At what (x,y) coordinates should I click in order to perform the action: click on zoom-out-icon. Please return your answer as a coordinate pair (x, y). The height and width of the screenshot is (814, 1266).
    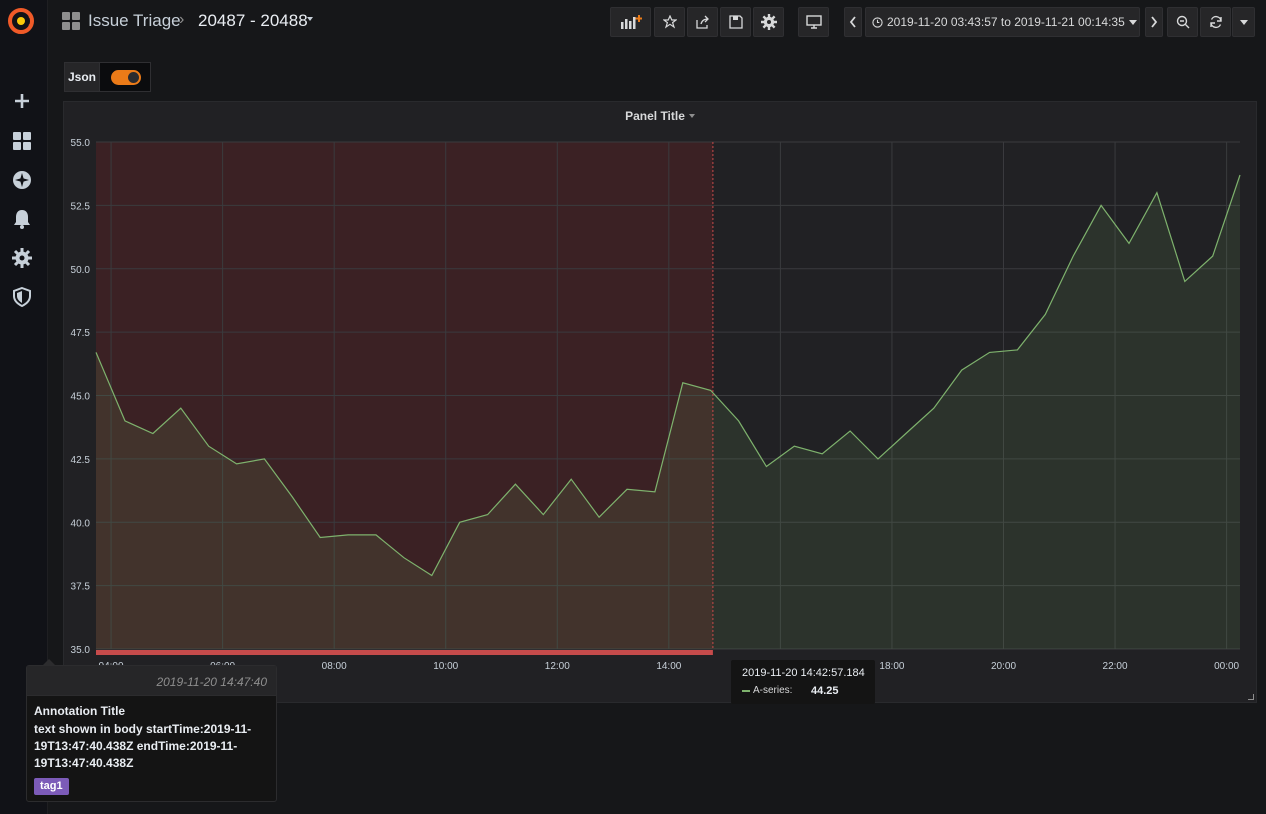
    Looking at the image, I should click on (1182, 22).